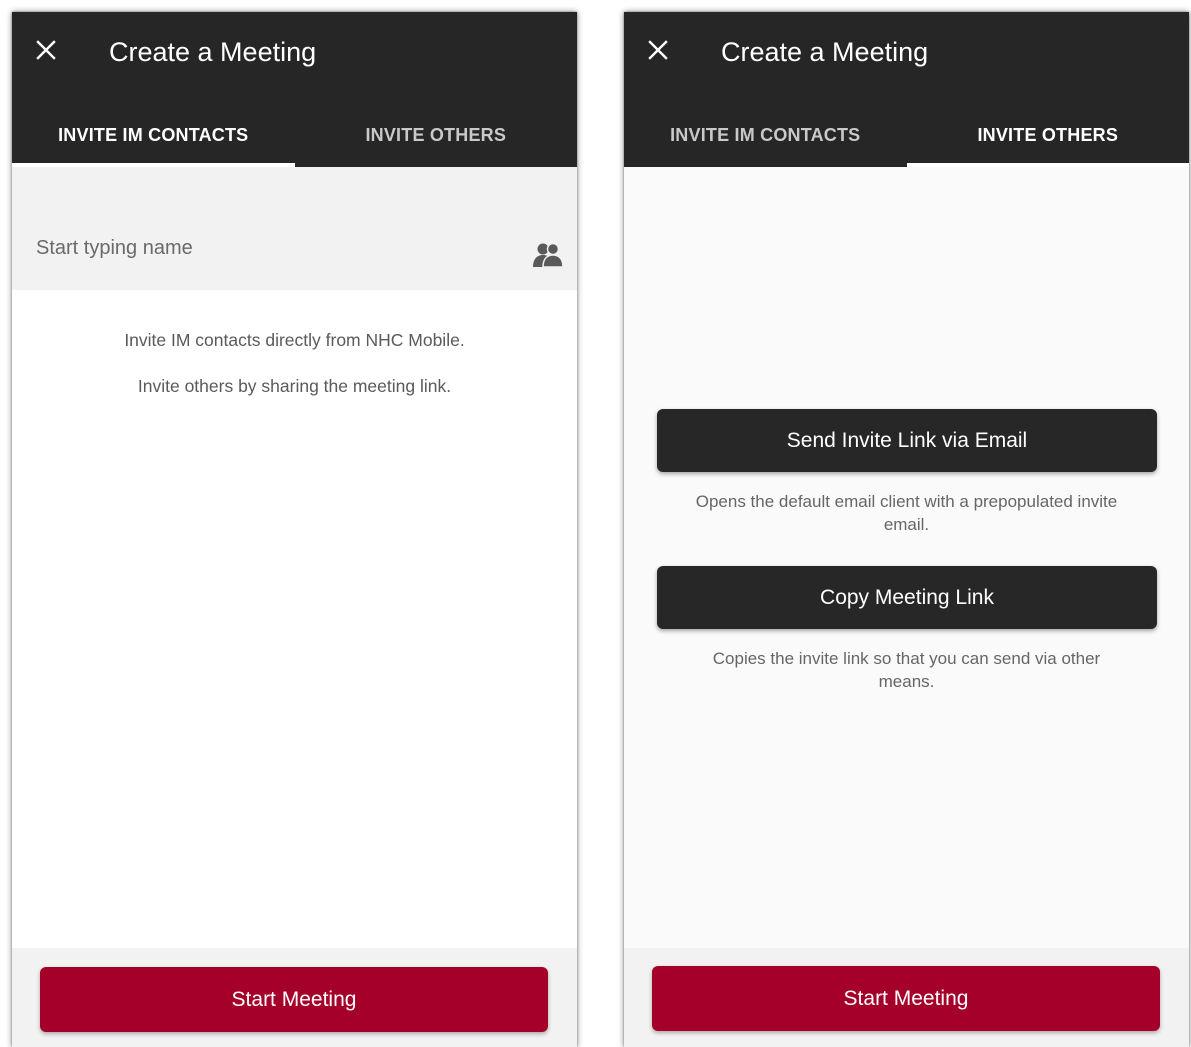  Describe the element at coordinates (548, 255) in the screenshot. I see `contacts-icon` at that location.